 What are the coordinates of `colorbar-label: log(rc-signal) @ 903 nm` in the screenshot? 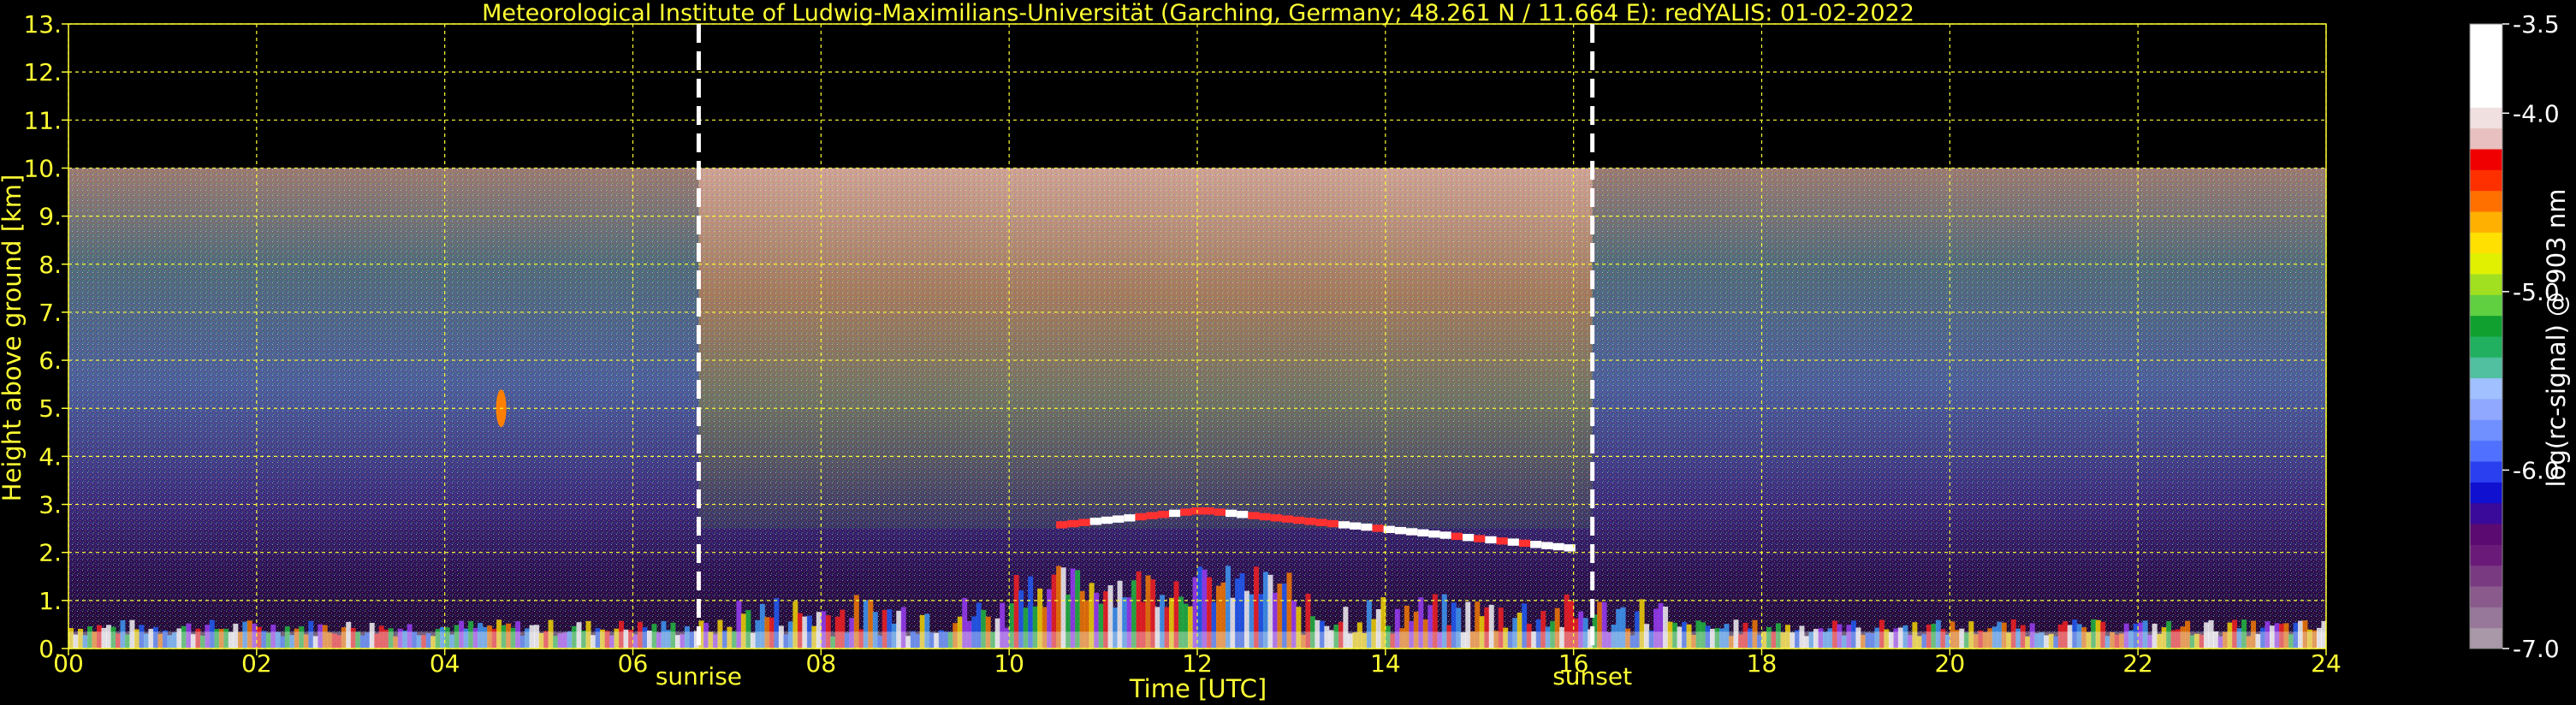 It's located at (2556, 338).